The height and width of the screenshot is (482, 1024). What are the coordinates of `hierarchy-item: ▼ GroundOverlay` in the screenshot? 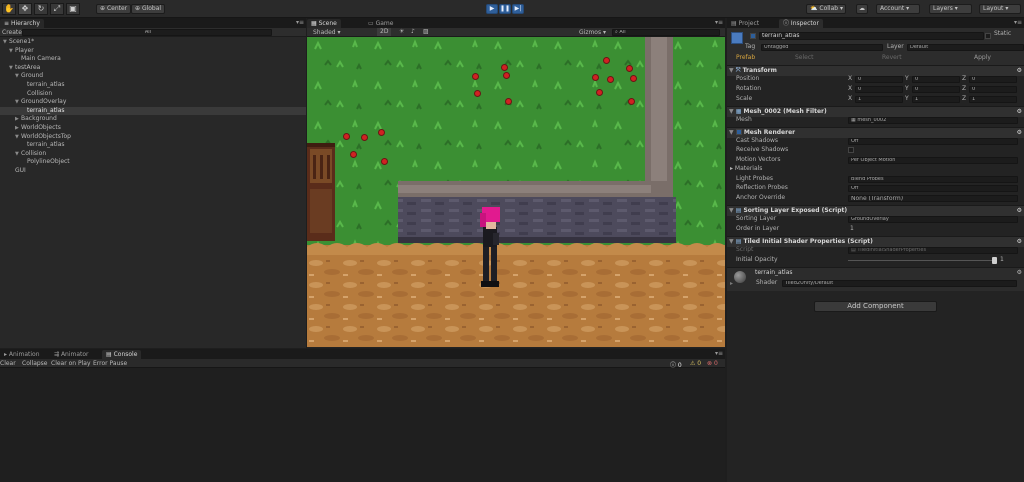 It's located at (153, 102).